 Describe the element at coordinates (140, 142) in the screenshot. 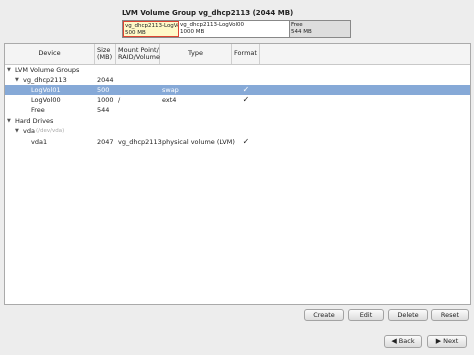

I see `mount-value: vg_dhcp2113` at that location.